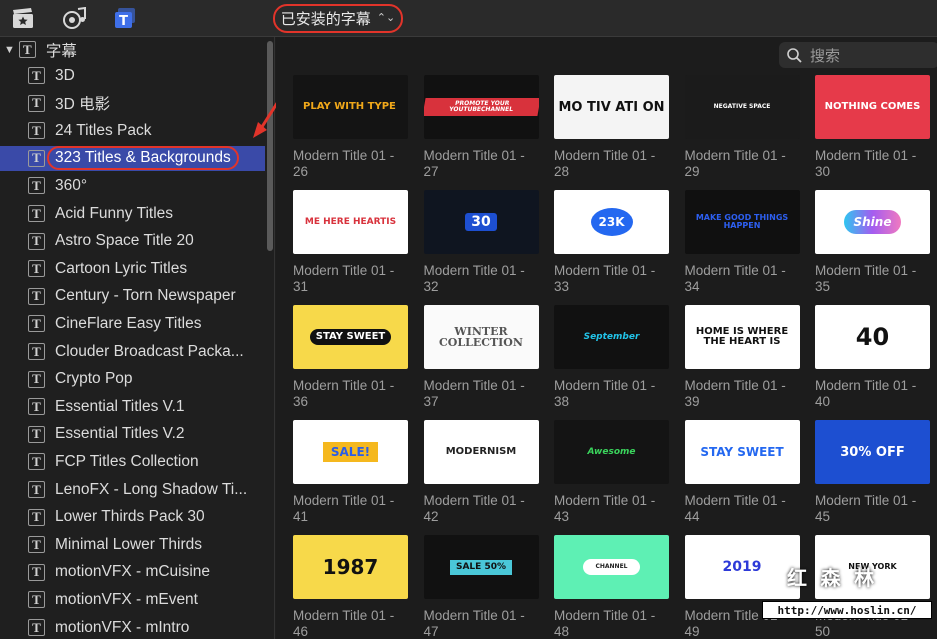 Image resolution: width=937 pixels, height=639 pixels. I want to click on title-tile: NOTHING COMES Modern Title 01 - 30, so click(872, 127).